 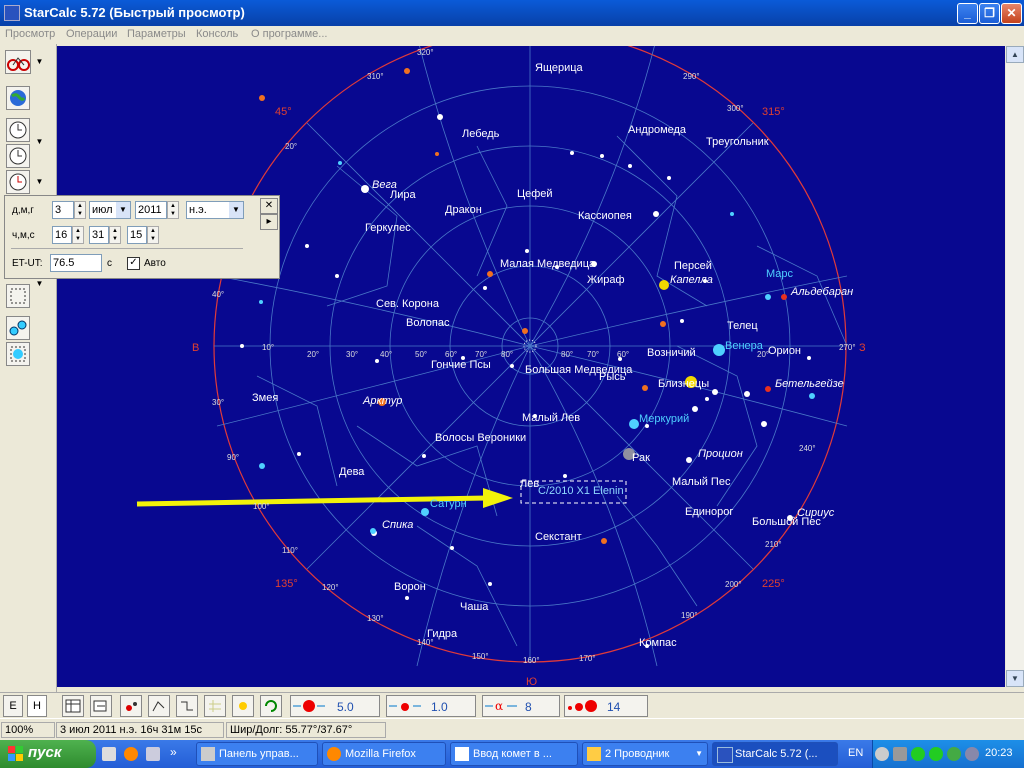 I want to click on day-input: 3, so click(x=63, y=210).